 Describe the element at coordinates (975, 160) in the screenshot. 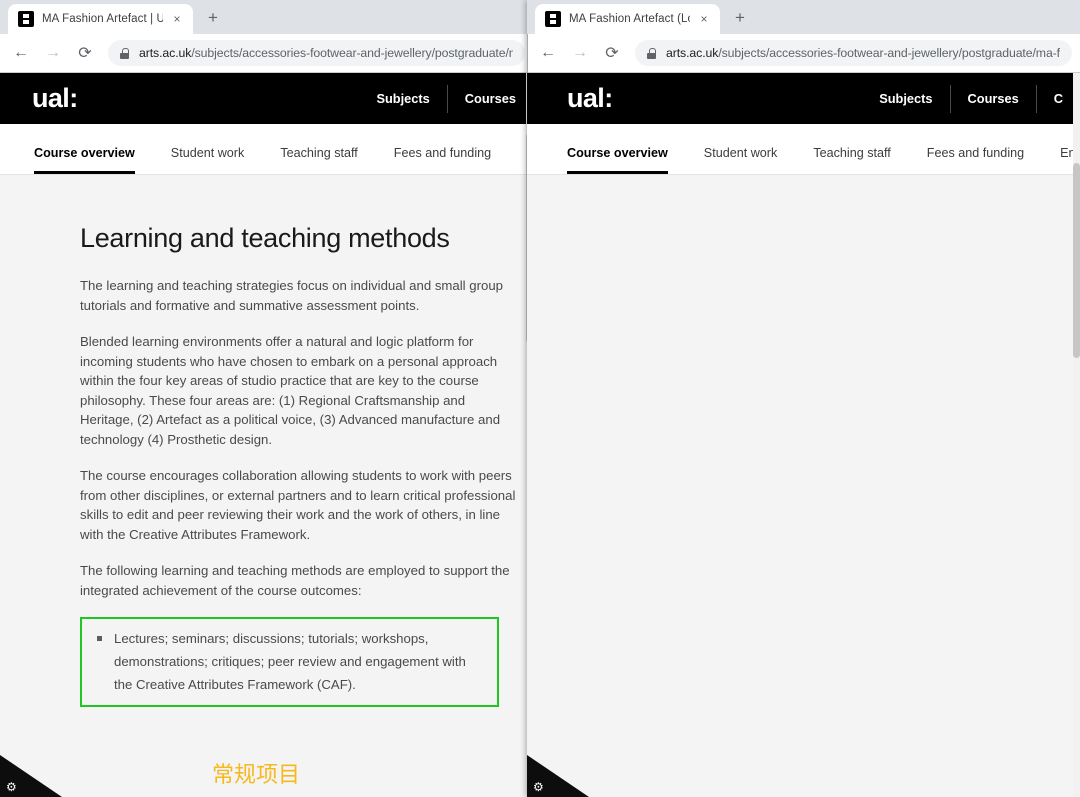

I see `course-tab-fees-and-funding-right: Fees and funding` at that location.